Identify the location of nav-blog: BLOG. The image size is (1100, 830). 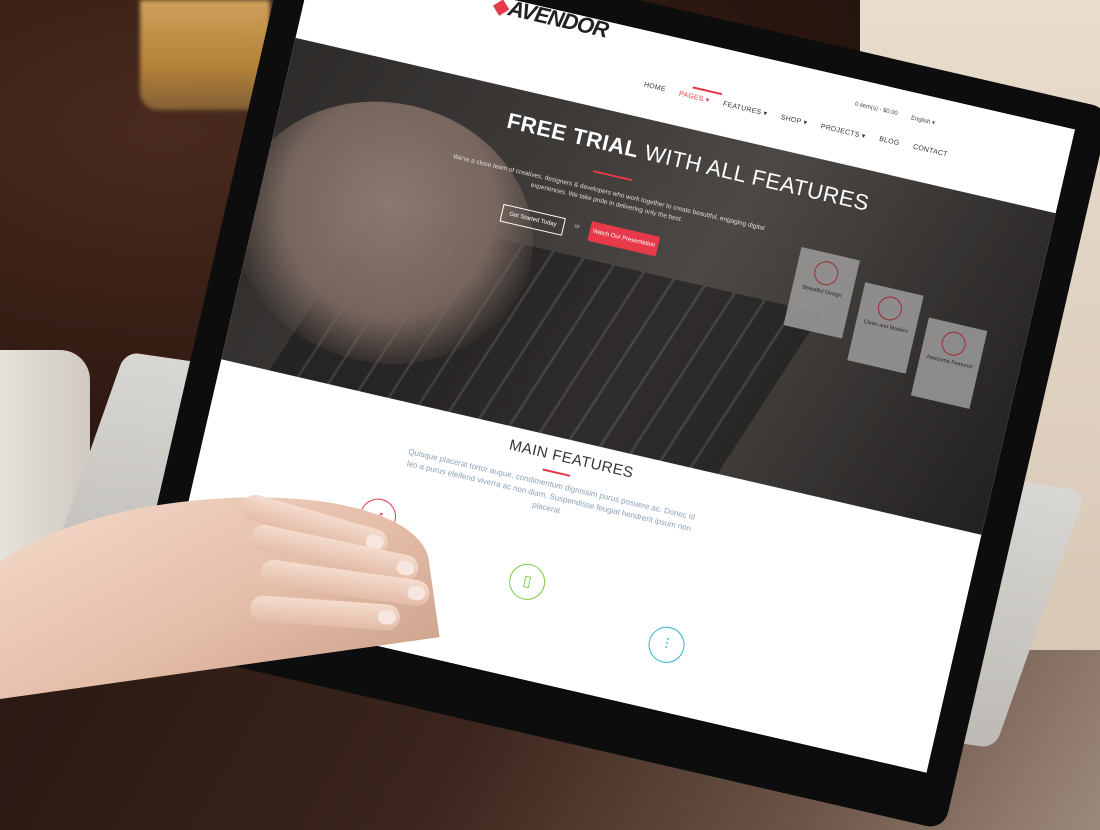
(889, 142).